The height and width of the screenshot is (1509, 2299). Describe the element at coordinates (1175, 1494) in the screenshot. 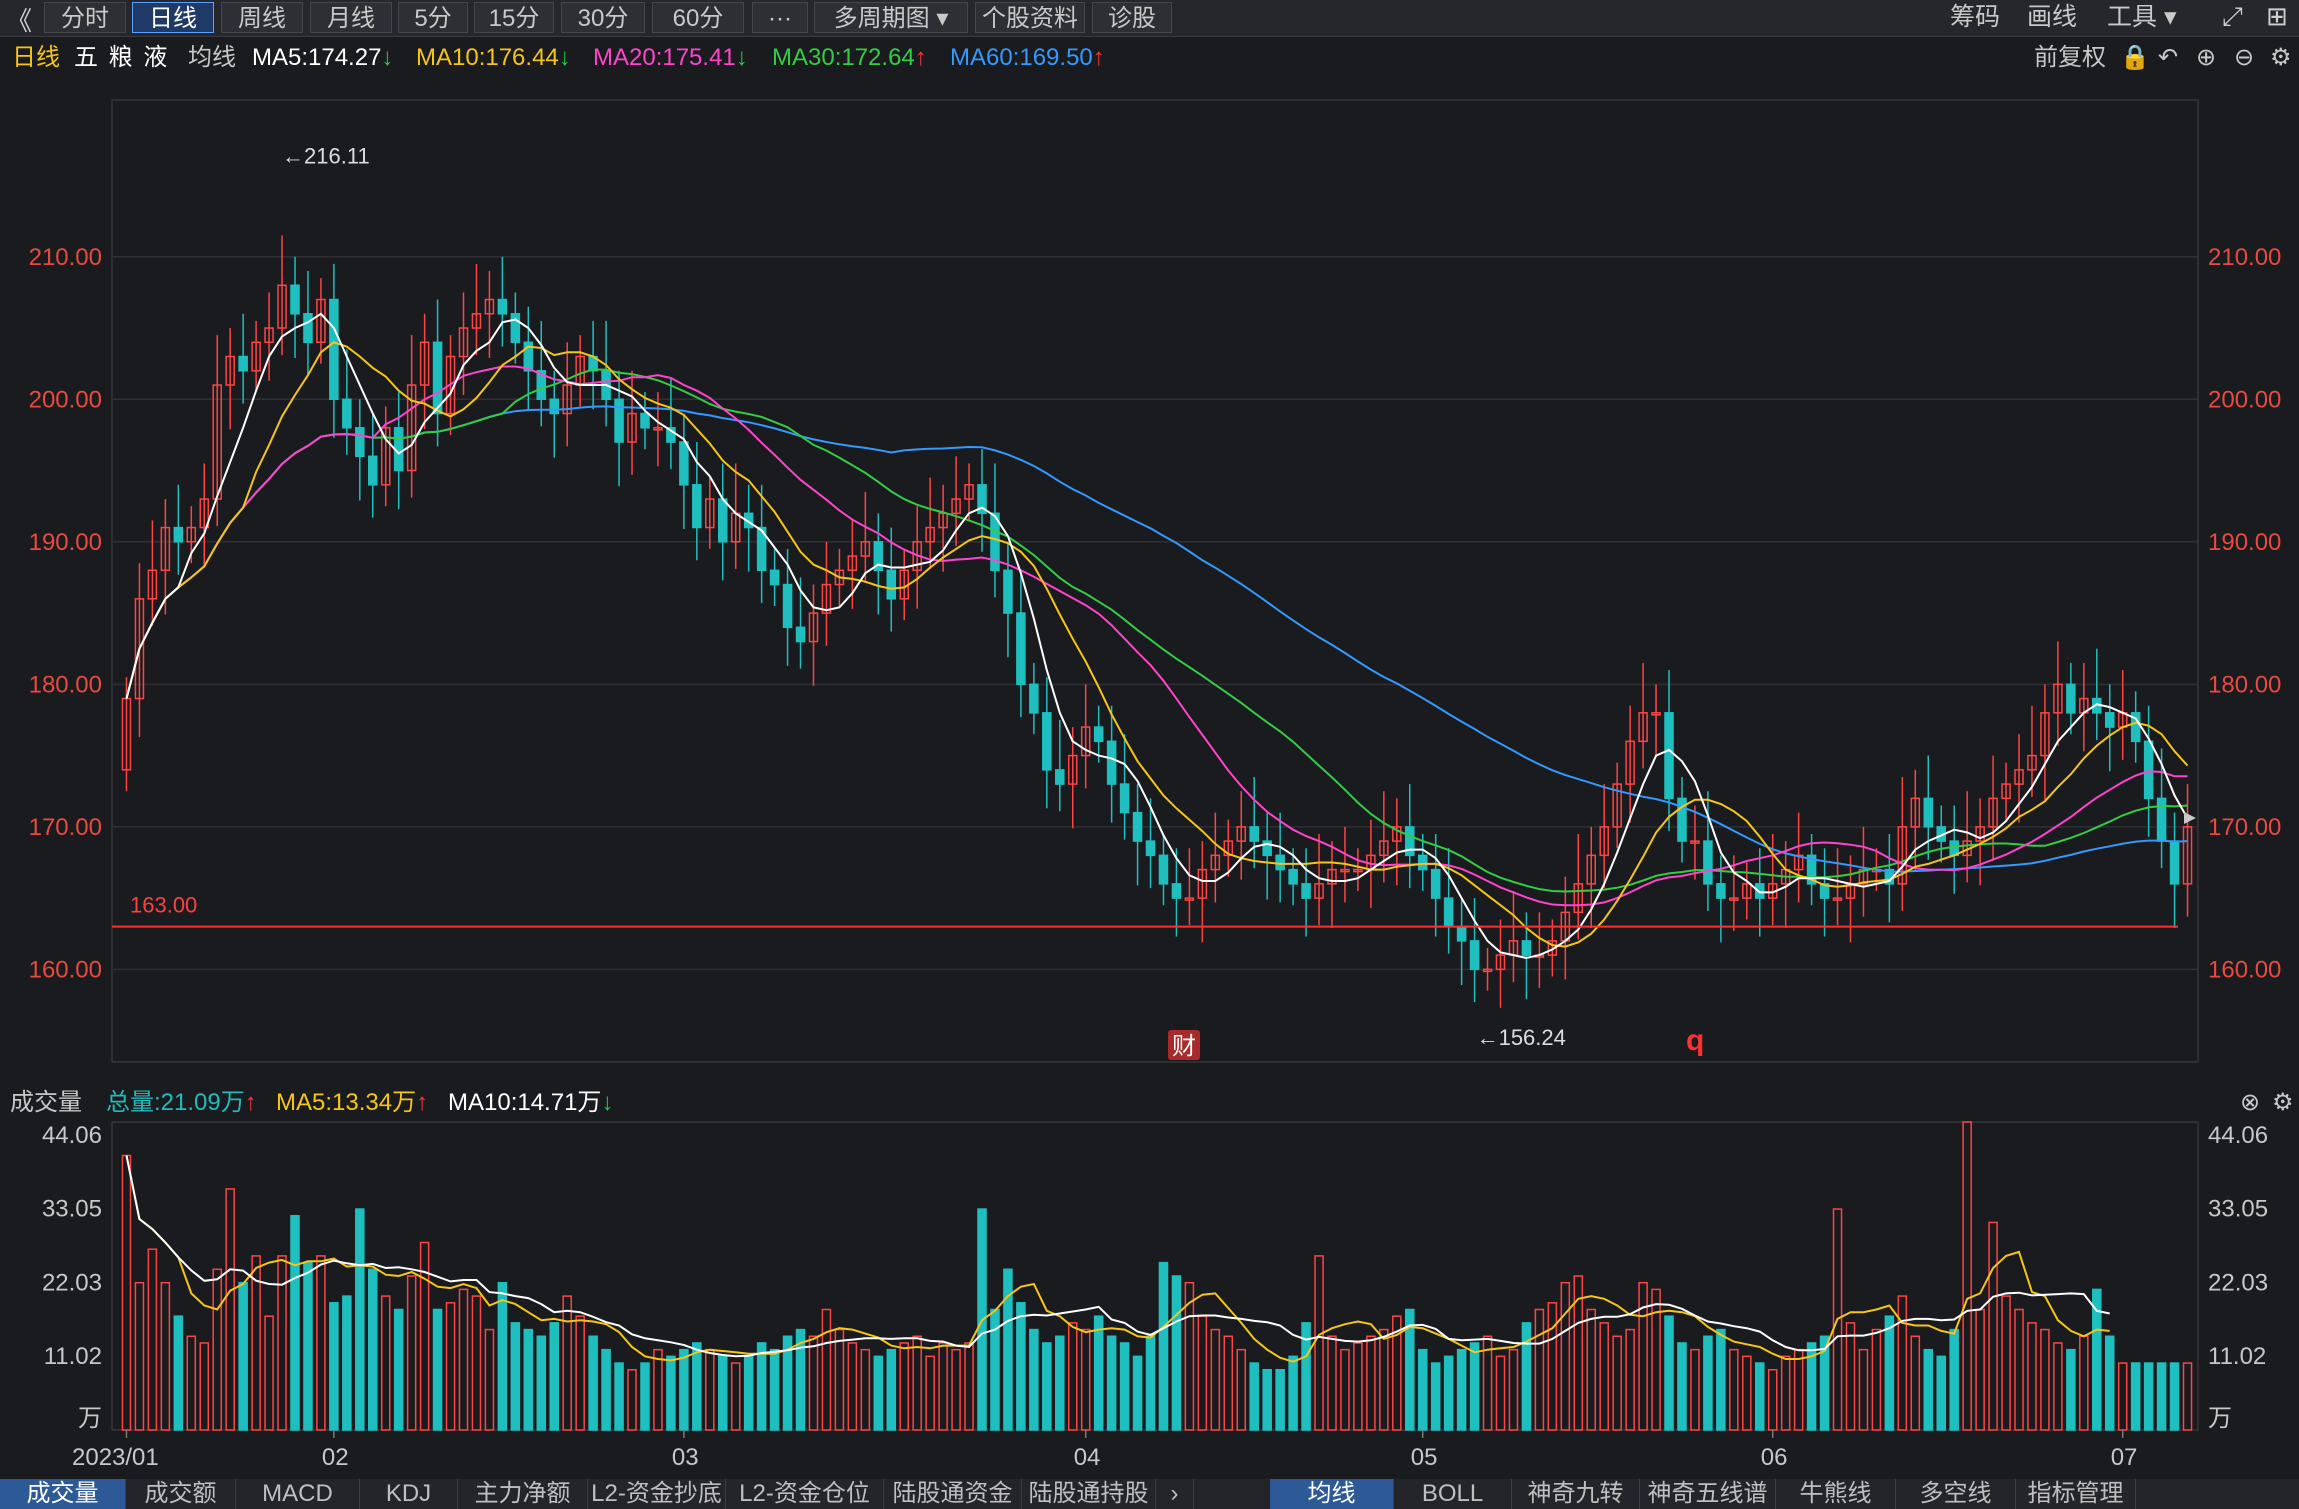

I see `chevron-right-icon: ›` at that location.